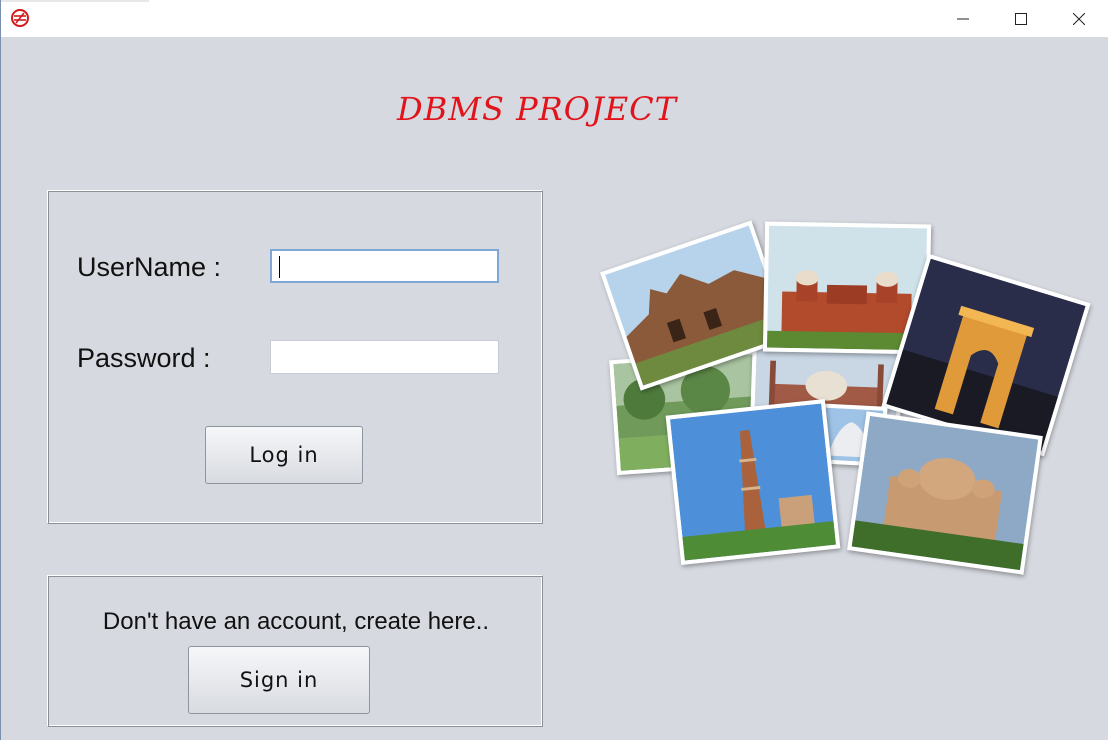 The image size is (1108, 740). I want to click on signup-prompt: Don't have an account, create here.., so click(296, 621).